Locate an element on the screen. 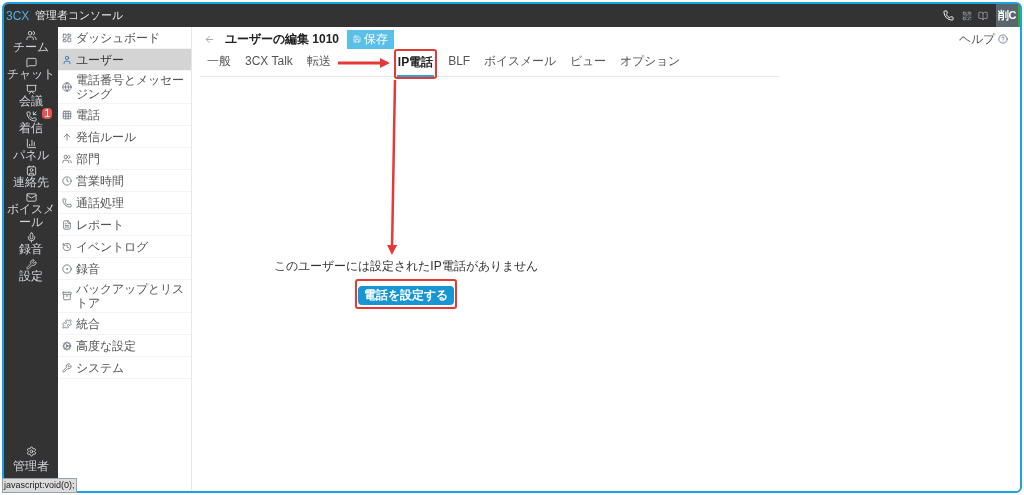  rail-item: 会議 is located at coordinates (31, 96).